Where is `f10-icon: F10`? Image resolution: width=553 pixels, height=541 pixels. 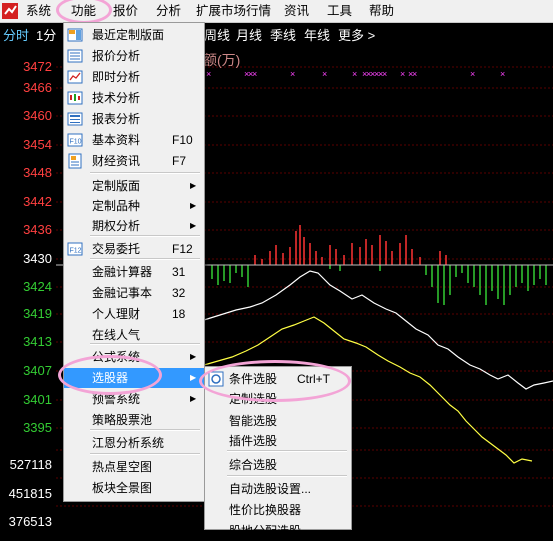
f10-icon: F10 is located at coordinates (75, 140).